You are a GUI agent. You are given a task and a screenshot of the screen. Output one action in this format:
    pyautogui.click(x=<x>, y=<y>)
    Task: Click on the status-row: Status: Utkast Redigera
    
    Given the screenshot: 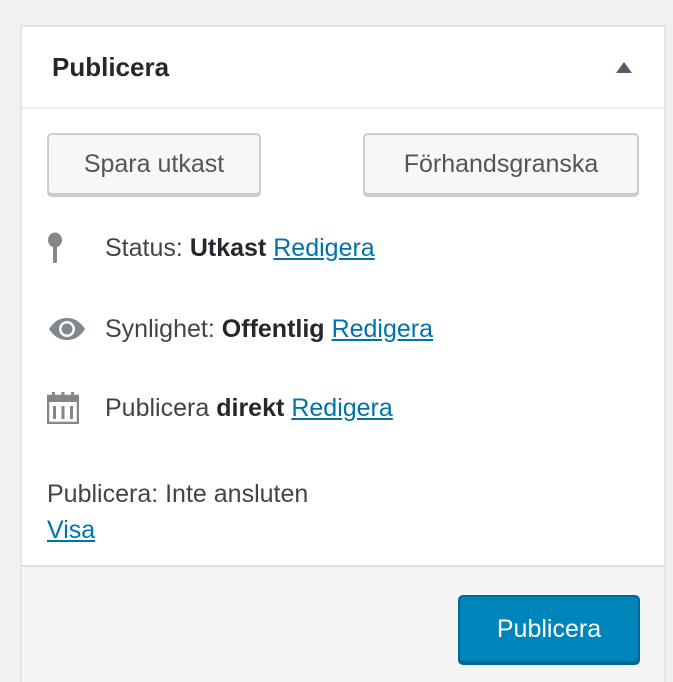 What is the action you would take?
    pyautogui.click(x=343, y=248)
    